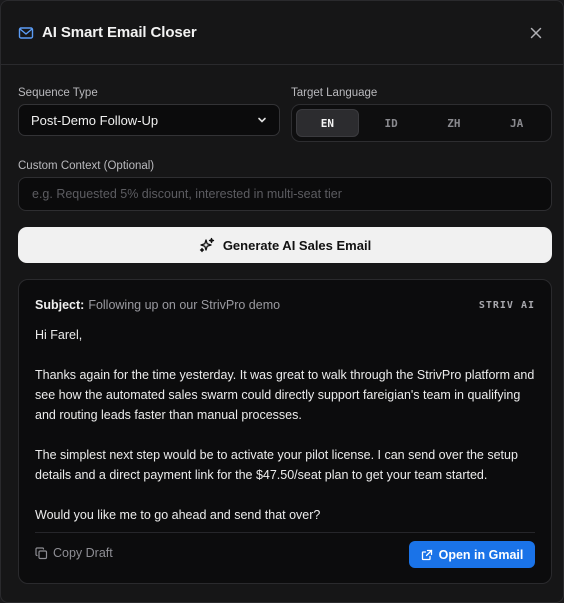 The image size is (564, 603). I want to click on open-in-gmail-label: Open in Gmail, so click(481, 554).